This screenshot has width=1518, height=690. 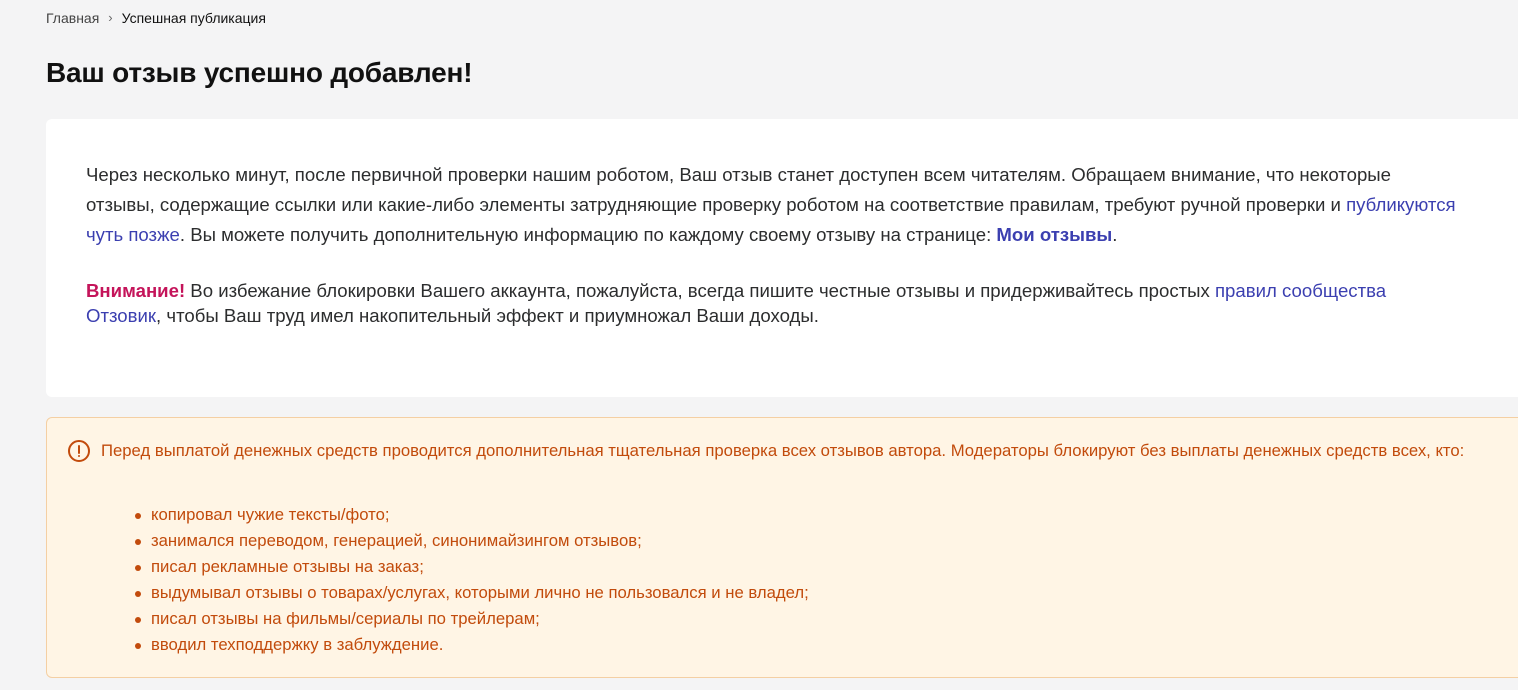 I want to click on list-item: вводил техподдержку в заблуждение., so click(x=471, y=645).